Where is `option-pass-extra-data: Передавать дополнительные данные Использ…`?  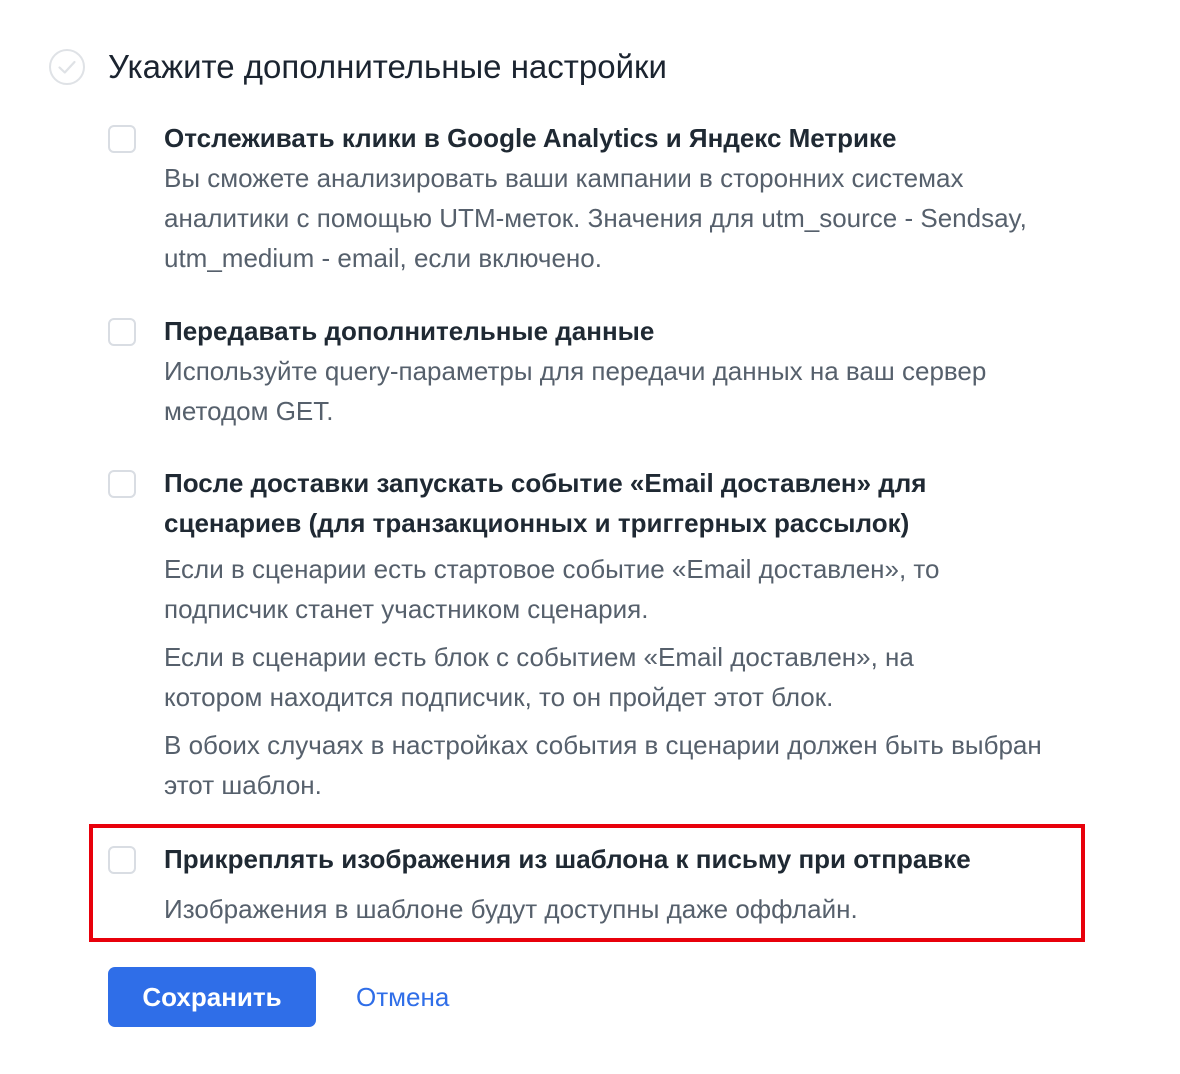 option-pass-extra-data: Передавать дополнительные данные Использ… is located at coordinates (603, 371).